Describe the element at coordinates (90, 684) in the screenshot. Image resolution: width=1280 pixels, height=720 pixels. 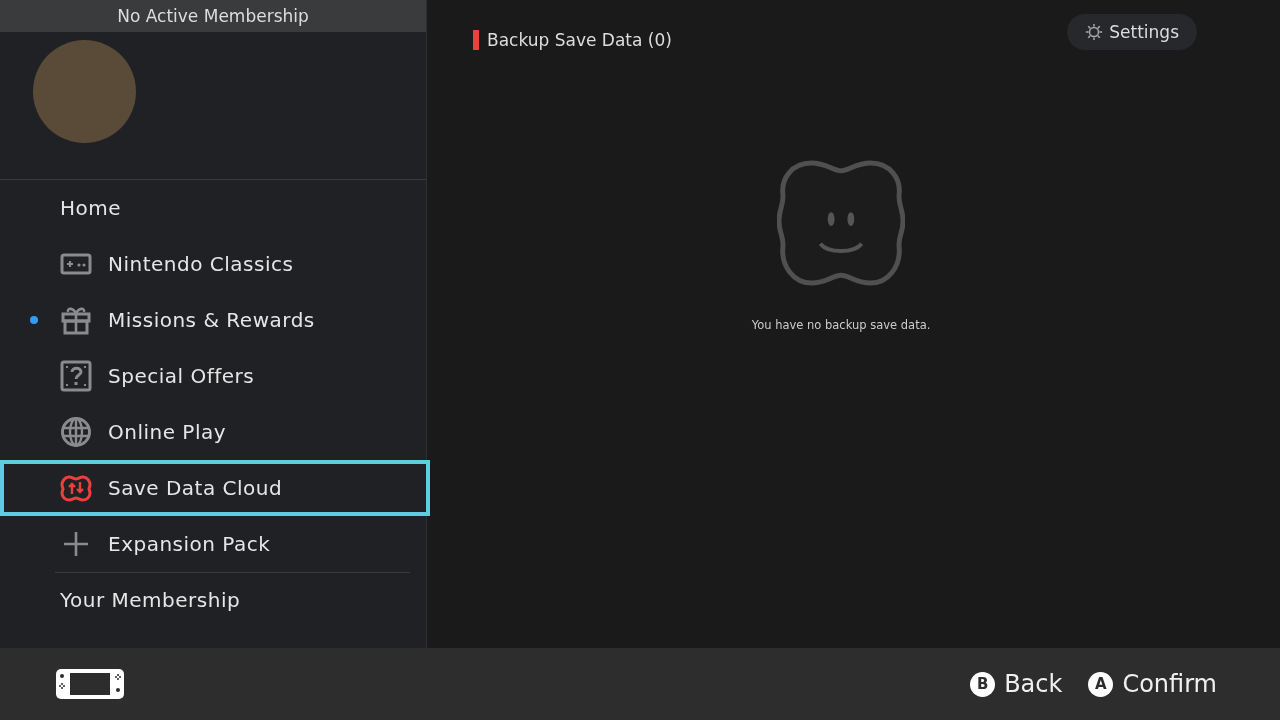
I see `handheld-console-icon` at that location.